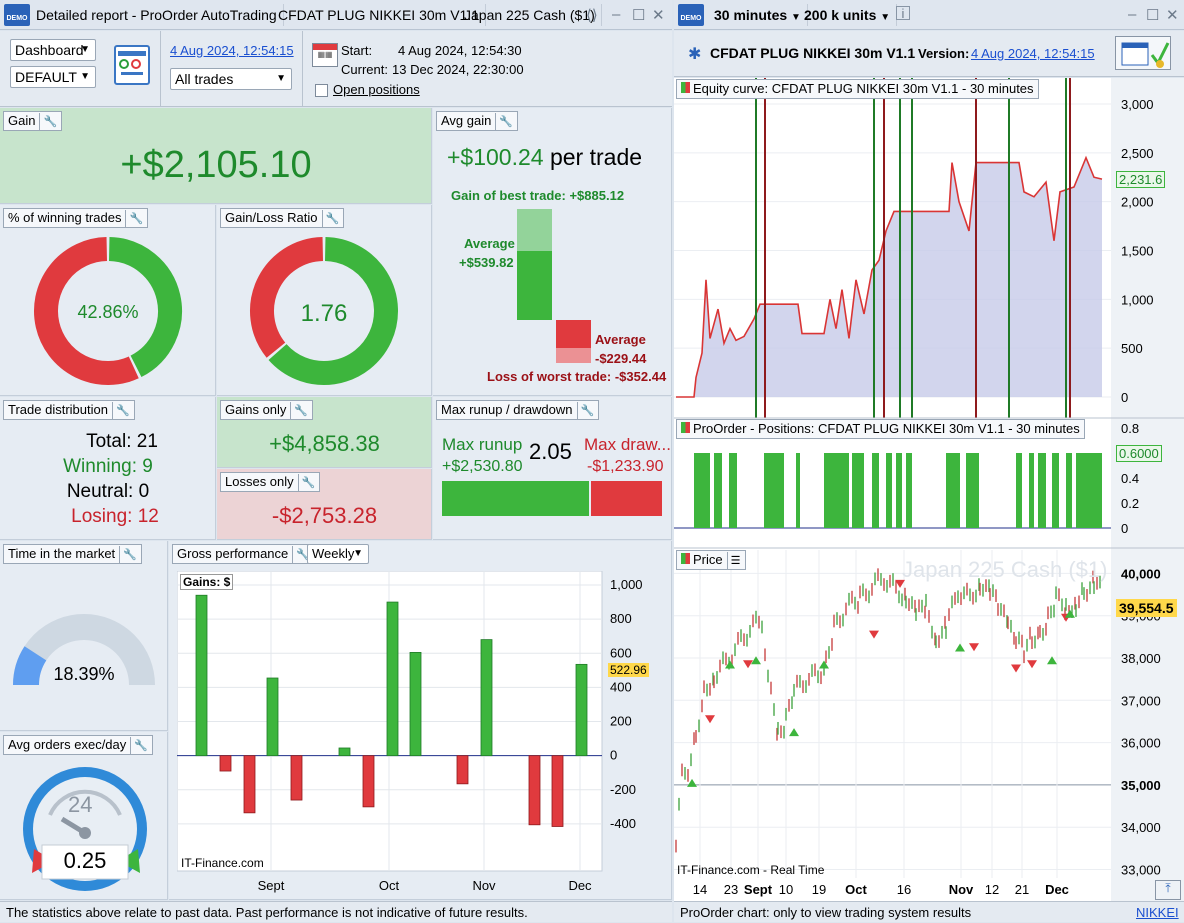  Describe the element at coordinates (1168, 890) in the screenshot. I see `scroll-up-icon: ⤒` at that location.